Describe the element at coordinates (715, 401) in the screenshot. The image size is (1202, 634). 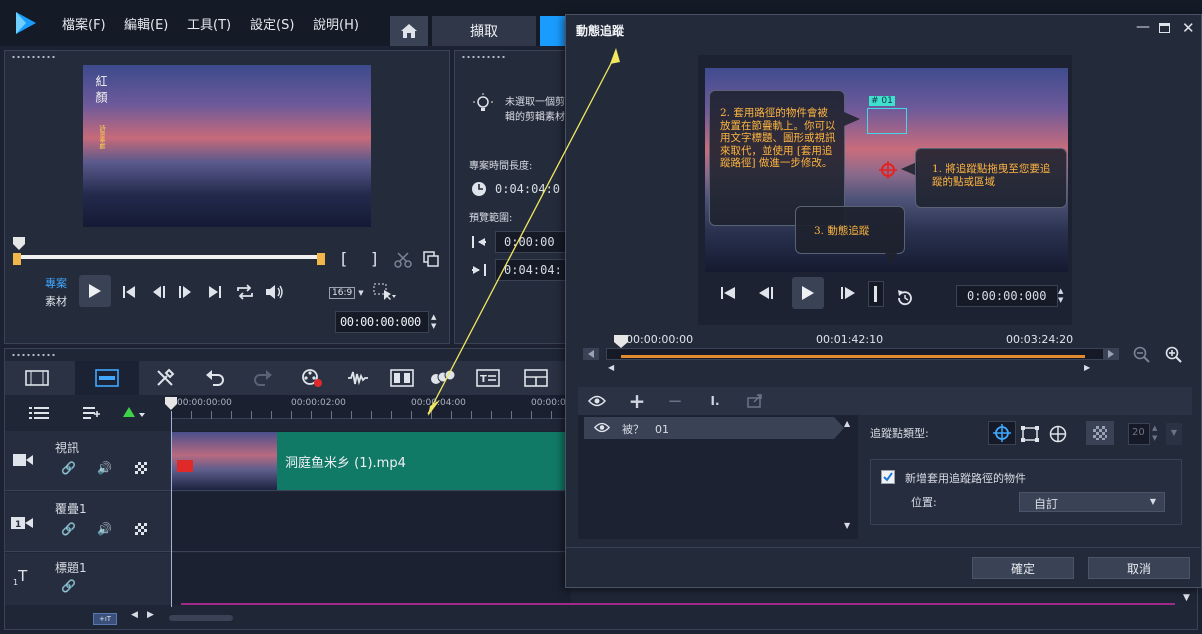
I see `mosaic-text-icon: I.` at that location.